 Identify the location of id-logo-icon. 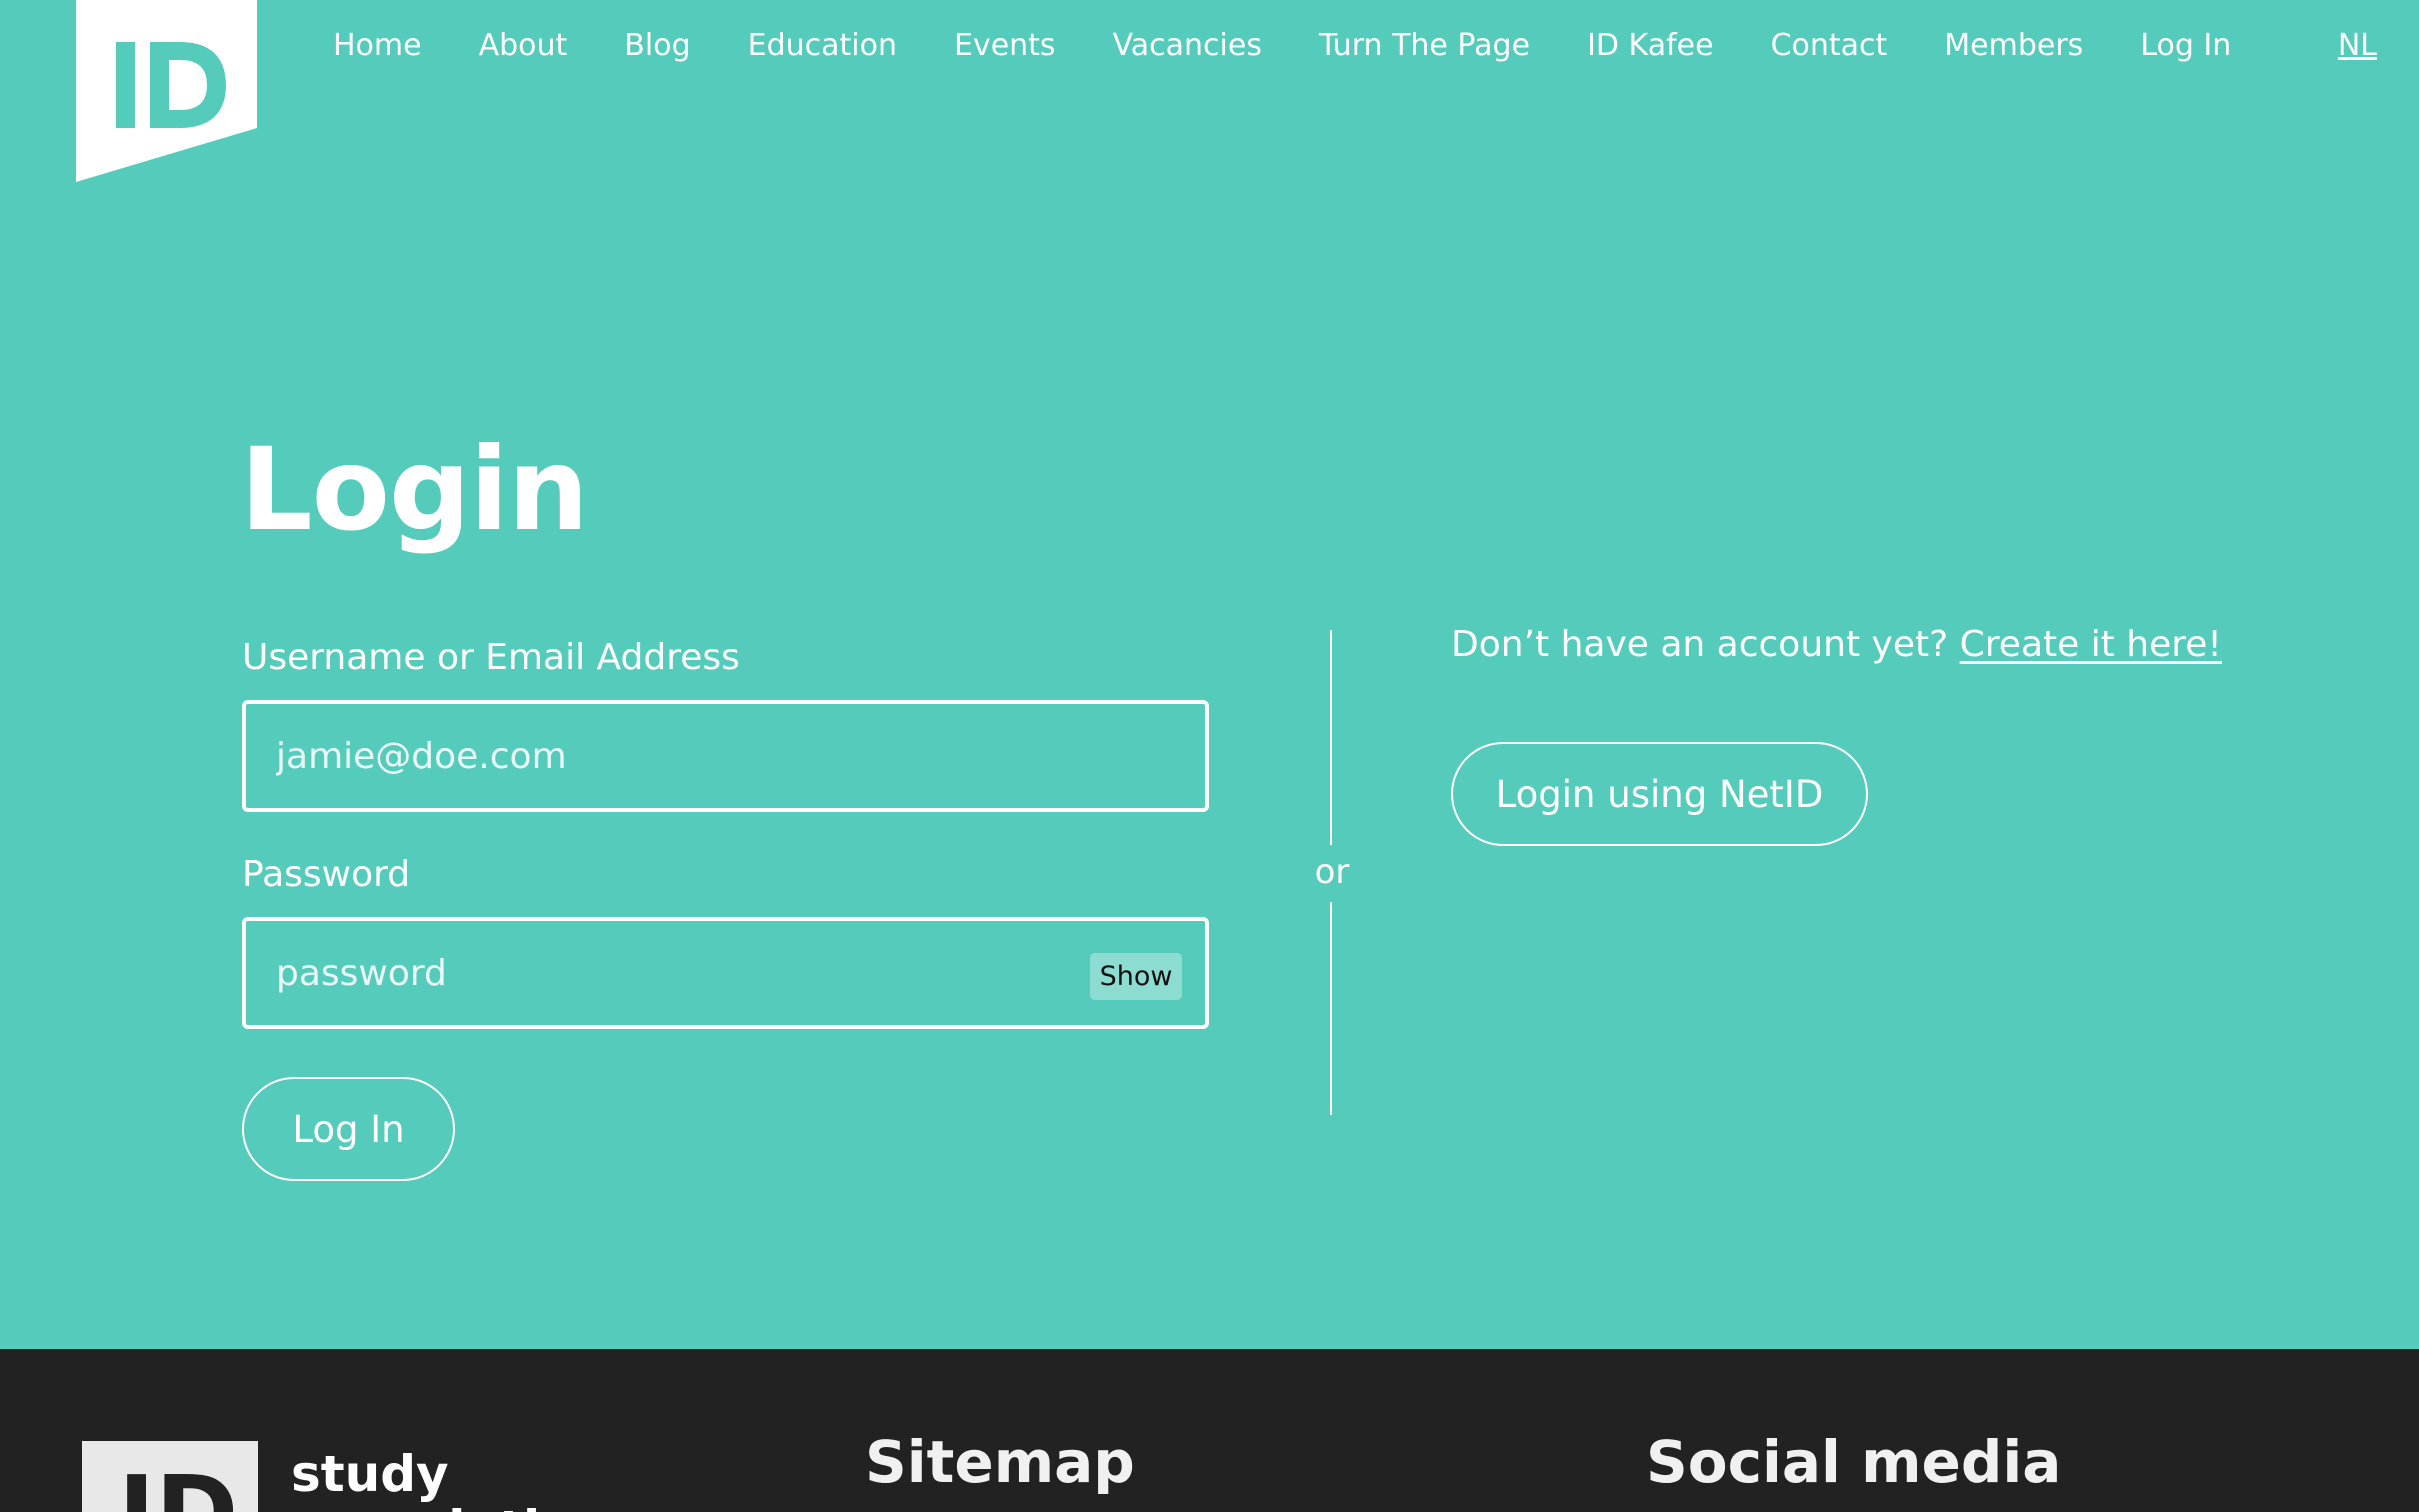
(166, 91).